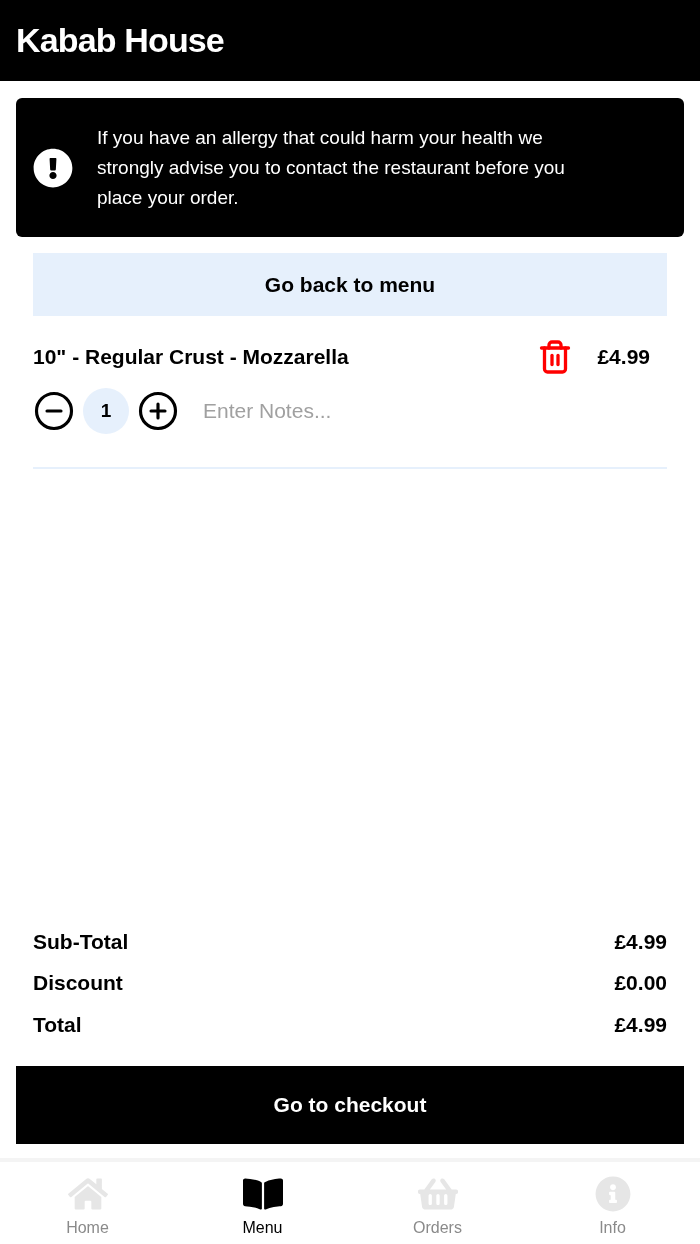 This screenshot has height=1244, width=700. What do you see at coordinates (87, 1194) in the screenshot?
I see `home-icon` at bounding box center [87, 1194].